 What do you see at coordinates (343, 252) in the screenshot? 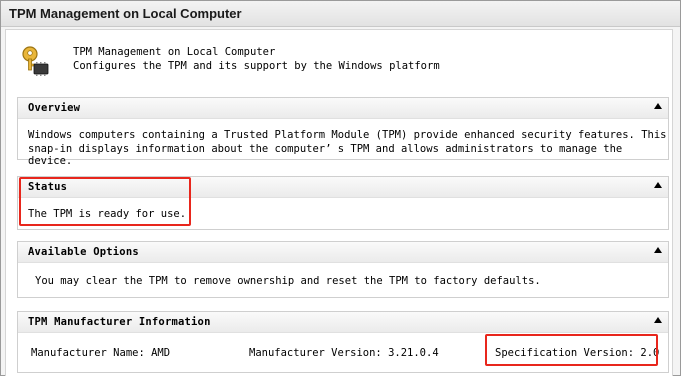
I see `available-options-header: Available Options` at bounding box center [343, 252].